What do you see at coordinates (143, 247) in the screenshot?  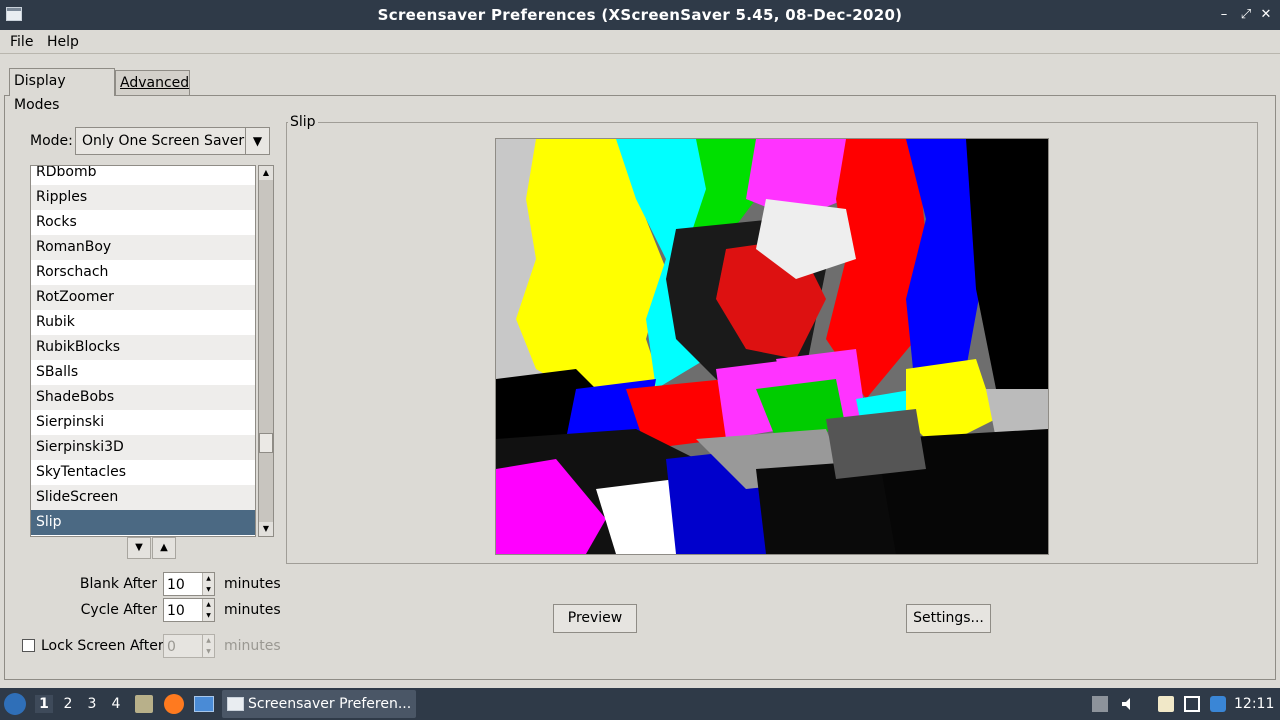 I see `list-item: RomanBoy` at bounding box center [143, 247].